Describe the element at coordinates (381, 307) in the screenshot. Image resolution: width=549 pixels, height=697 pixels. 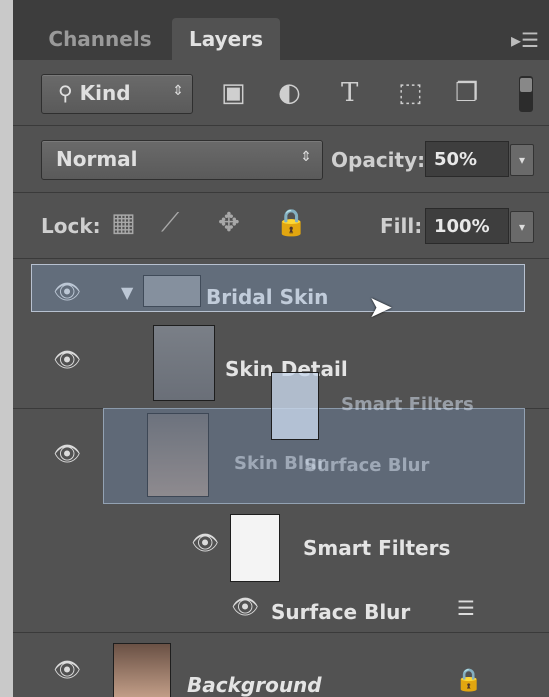
I see `cursor-icon: ➤` at that location.